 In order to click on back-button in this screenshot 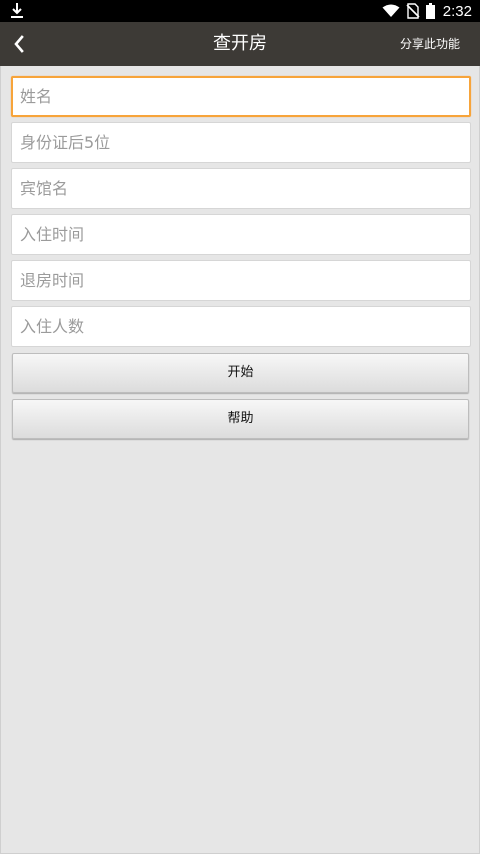, I will do `click(19, 44)`.